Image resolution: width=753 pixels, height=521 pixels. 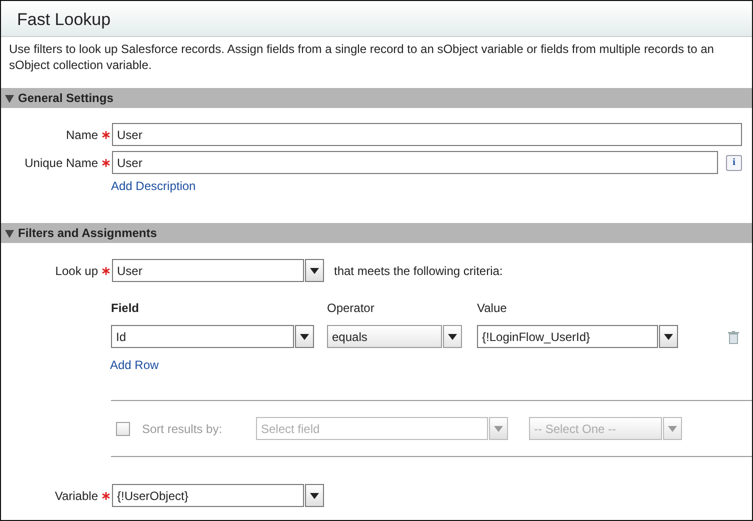 What do you see at coordinates (153, 186) in the screenshot?
I see `add-description-link: Add Description` at bounding box center [153, 186].